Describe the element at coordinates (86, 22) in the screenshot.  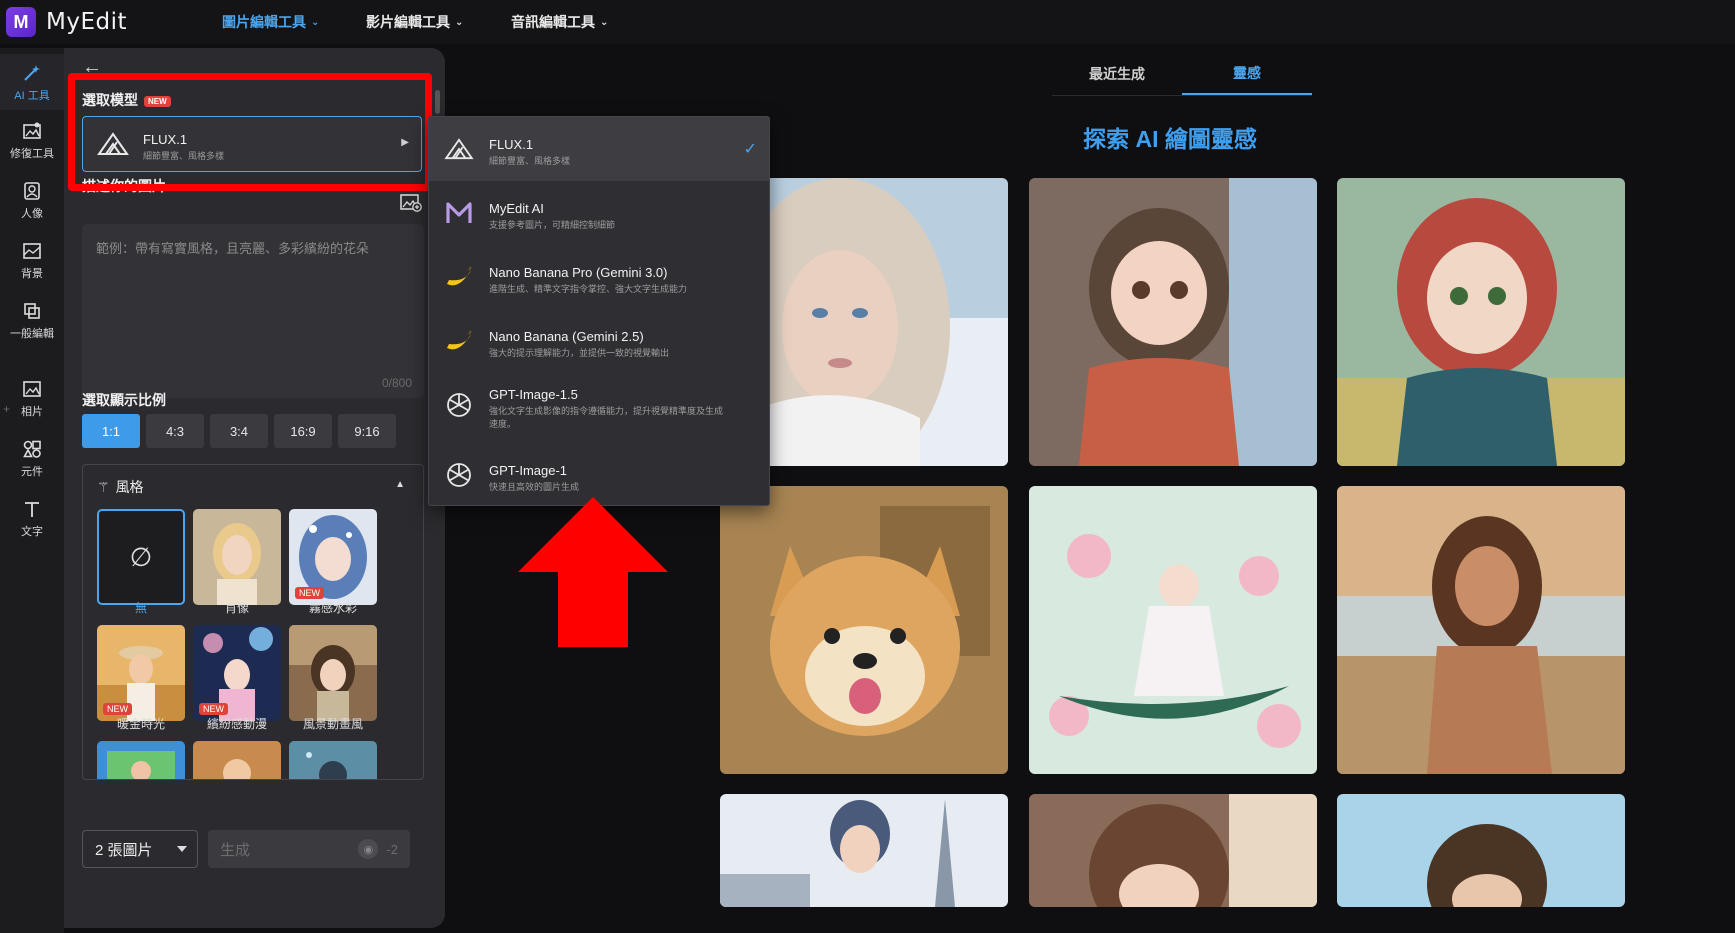
I see `app-name: MyEdit` at that location.